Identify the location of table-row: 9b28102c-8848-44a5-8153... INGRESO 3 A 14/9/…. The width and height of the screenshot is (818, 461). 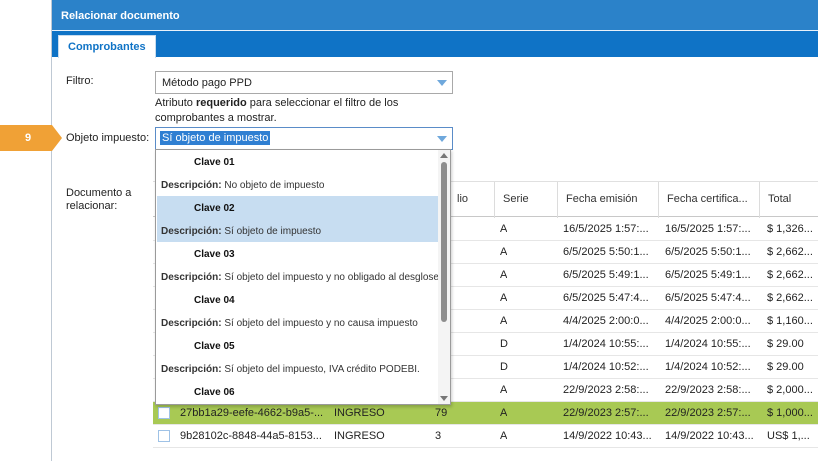
(485, 436).